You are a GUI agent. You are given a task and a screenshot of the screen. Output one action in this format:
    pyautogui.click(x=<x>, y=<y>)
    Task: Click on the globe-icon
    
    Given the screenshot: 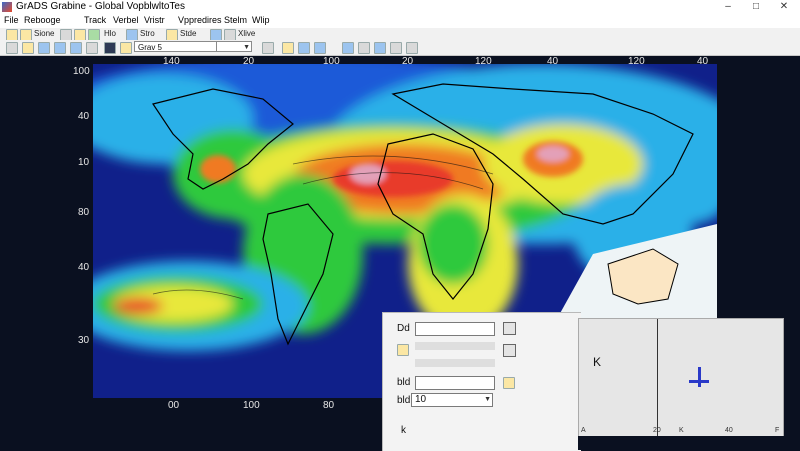 What is the action you would take?
    pyautogui.click(x=304, y=48)
    